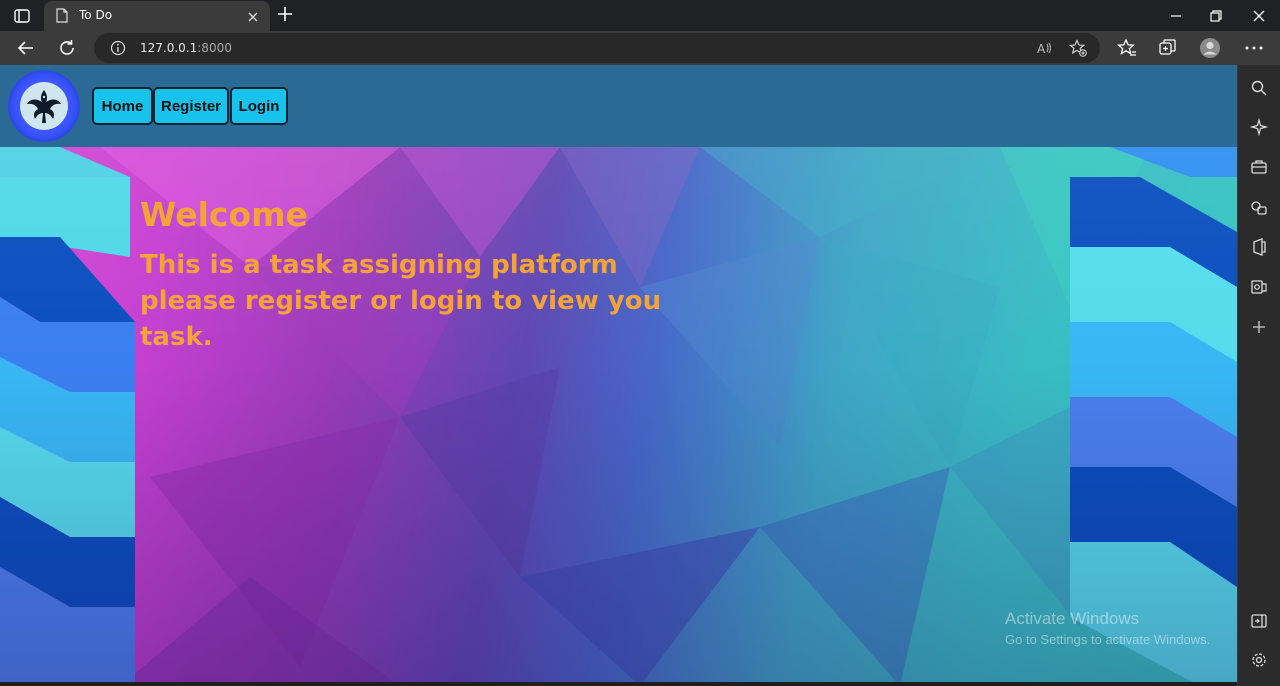  What do you see at coordinates (1259, 247) in the screenshot?
I see `office-icon` at bounding box center [1259, 247].